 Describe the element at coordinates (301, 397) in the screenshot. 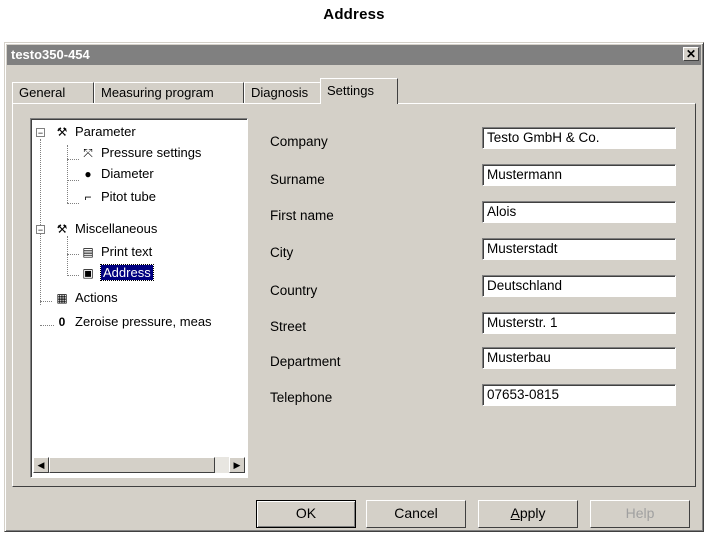

I see `telephone-label: Telephone` at that location.